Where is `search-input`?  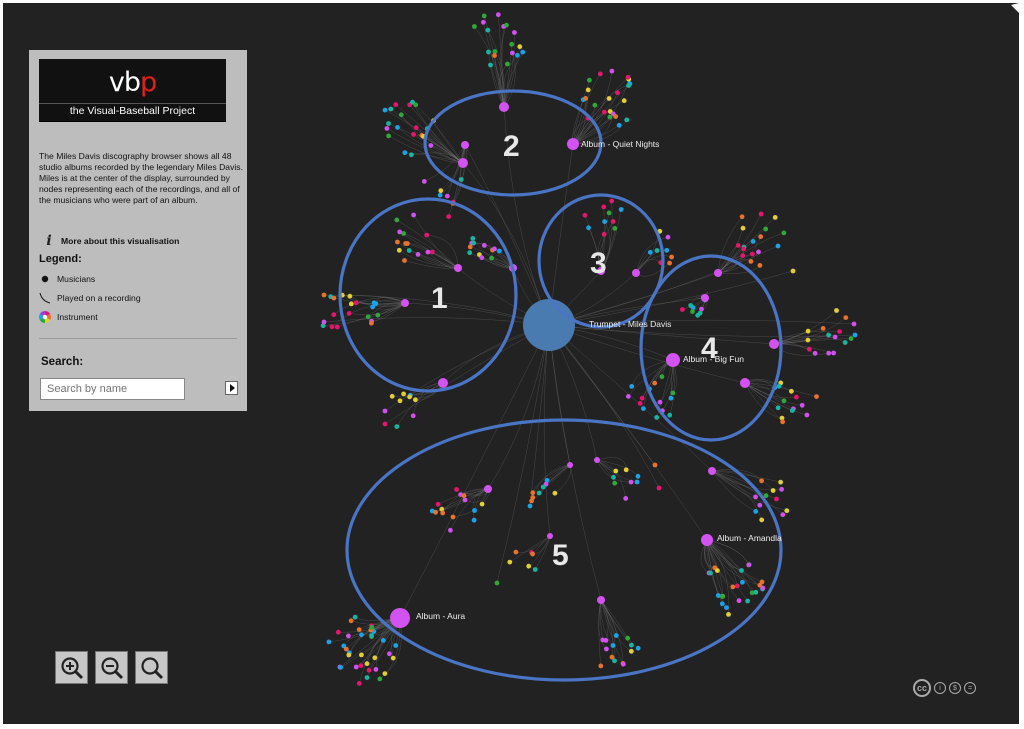 search-input is located at coordinates (112, 389).